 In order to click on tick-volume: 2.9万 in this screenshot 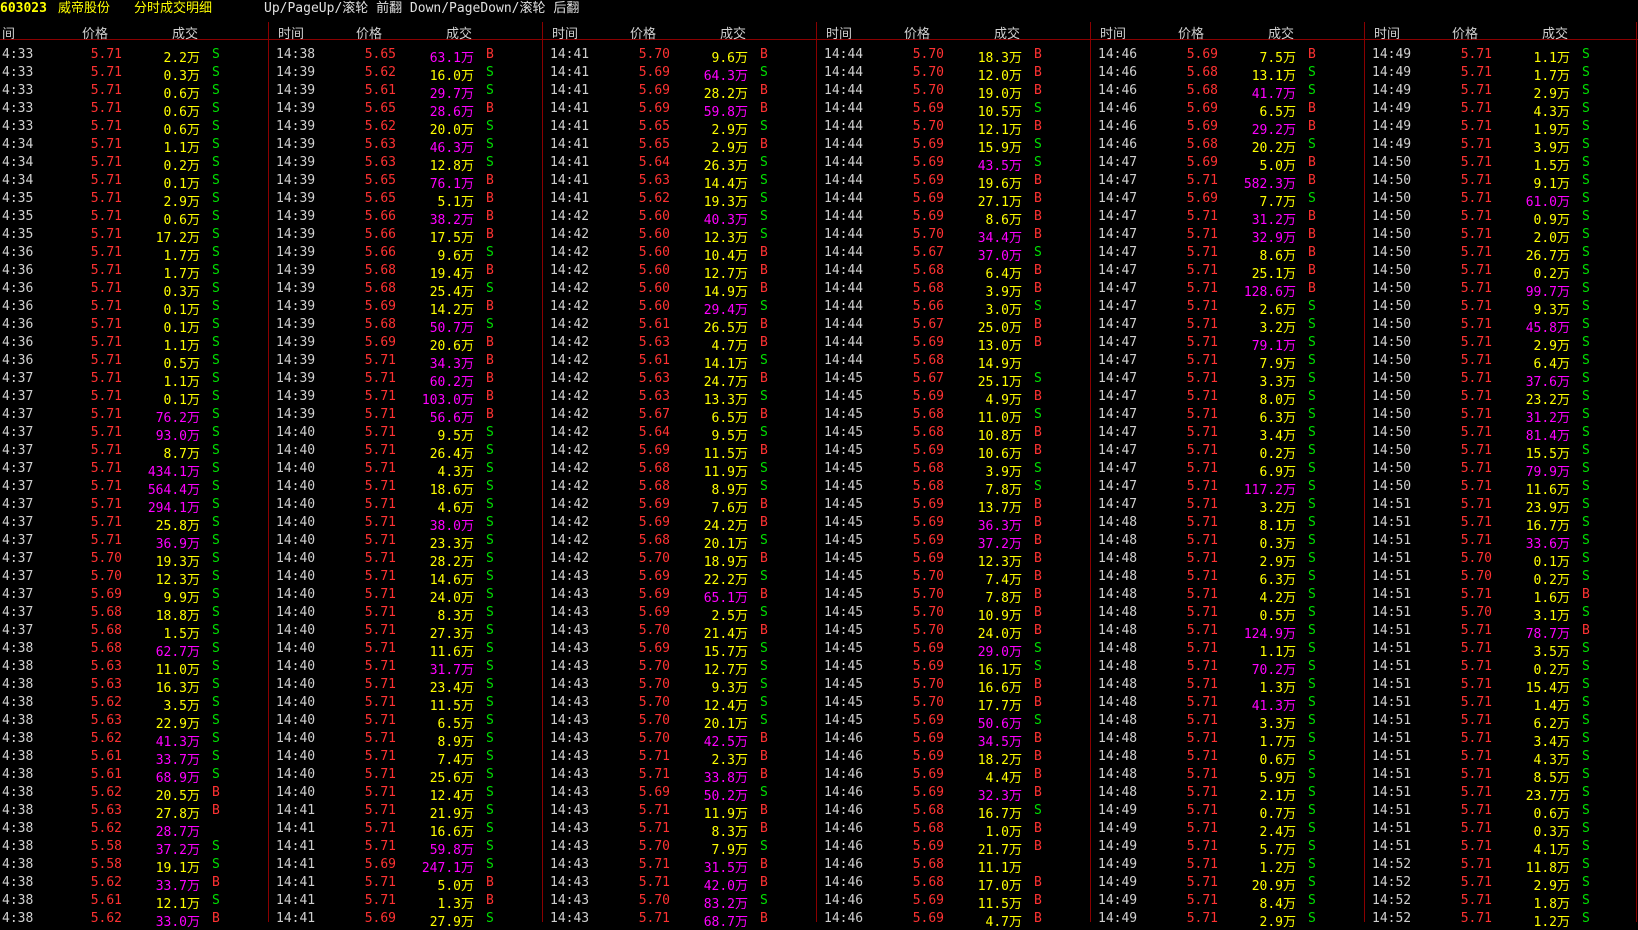, I will do `click(1277, 922)`.